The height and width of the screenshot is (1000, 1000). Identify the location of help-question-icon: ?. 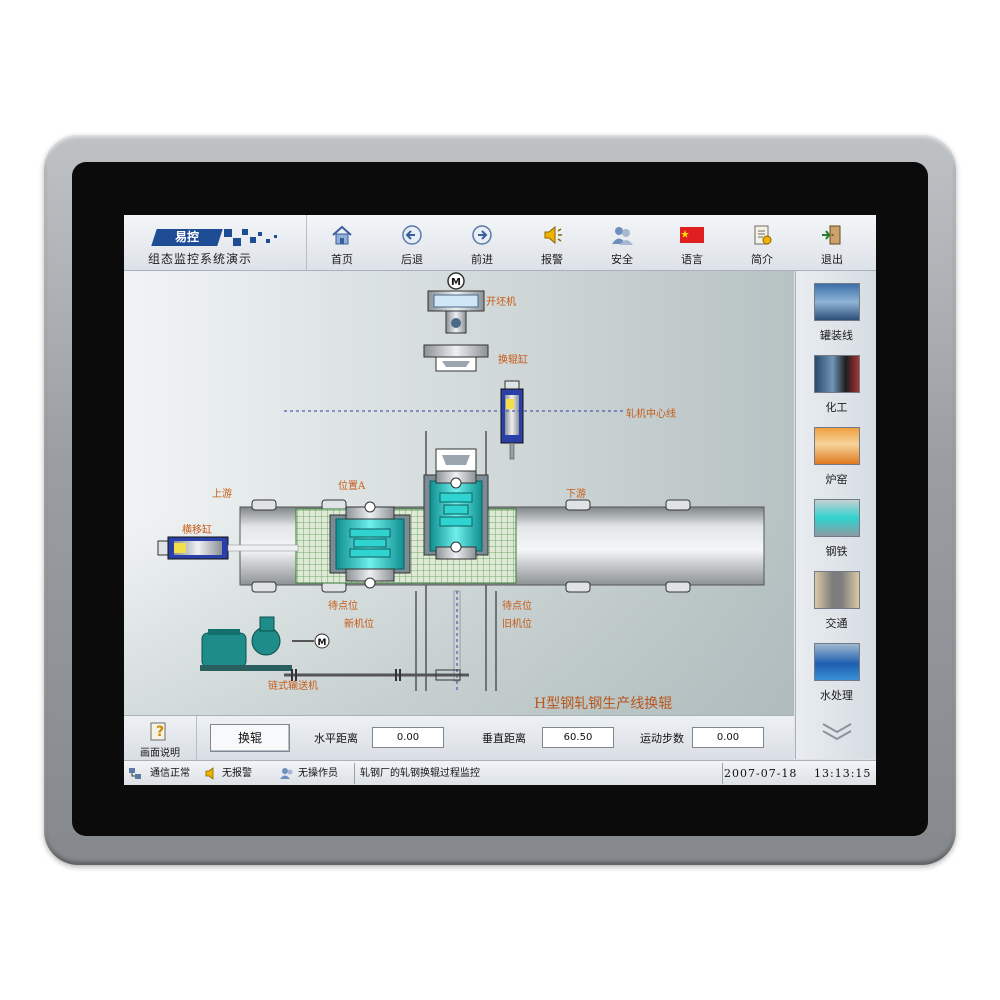
(158, 731).